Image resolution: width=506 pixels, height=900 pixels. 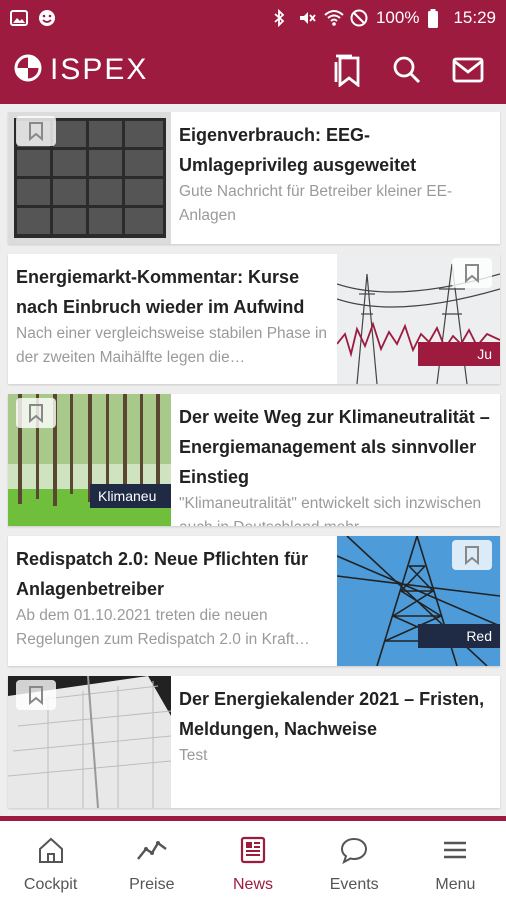 I want to click on calendar-image, so click(x=89, y=742).